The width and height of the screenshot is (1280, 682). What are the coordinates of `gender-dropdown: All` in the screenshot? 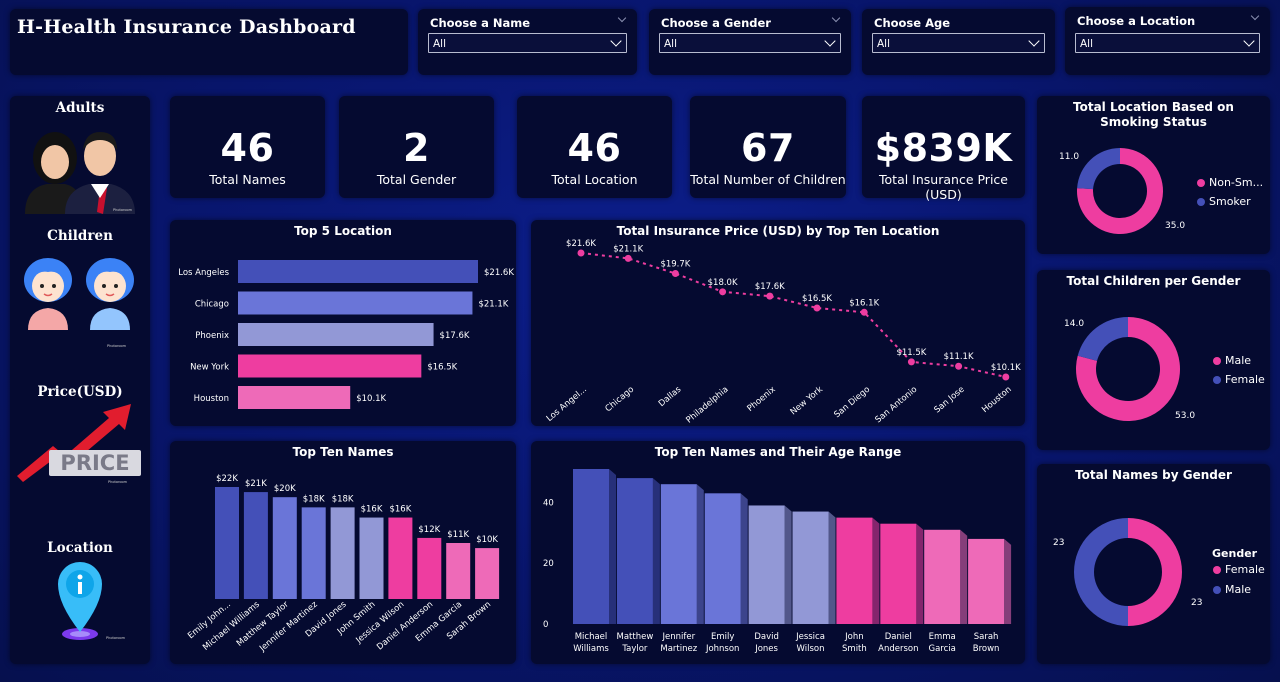 It's located at (750, 43).